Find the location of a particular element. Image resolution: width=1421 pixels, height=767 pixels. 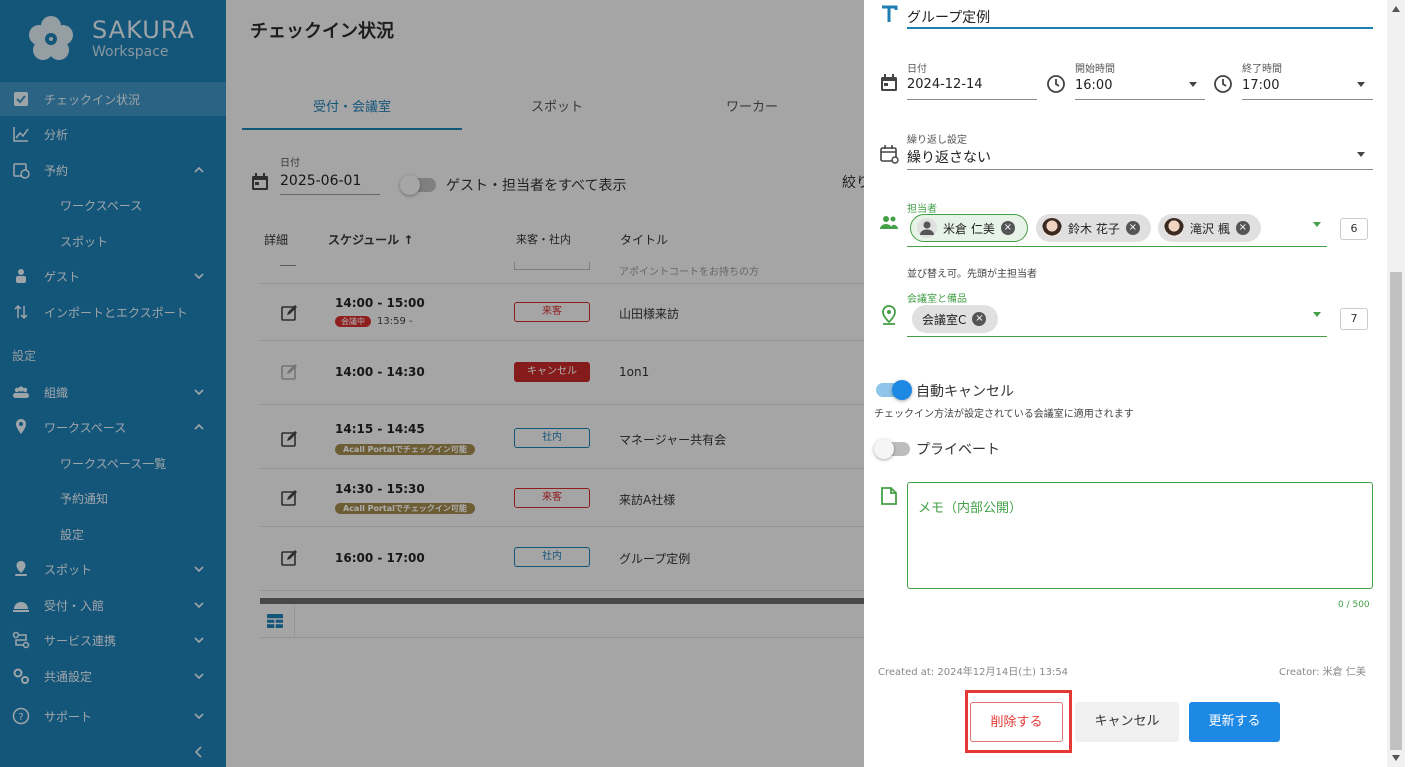

assignee-underline is located at coordinates (1117, 246).